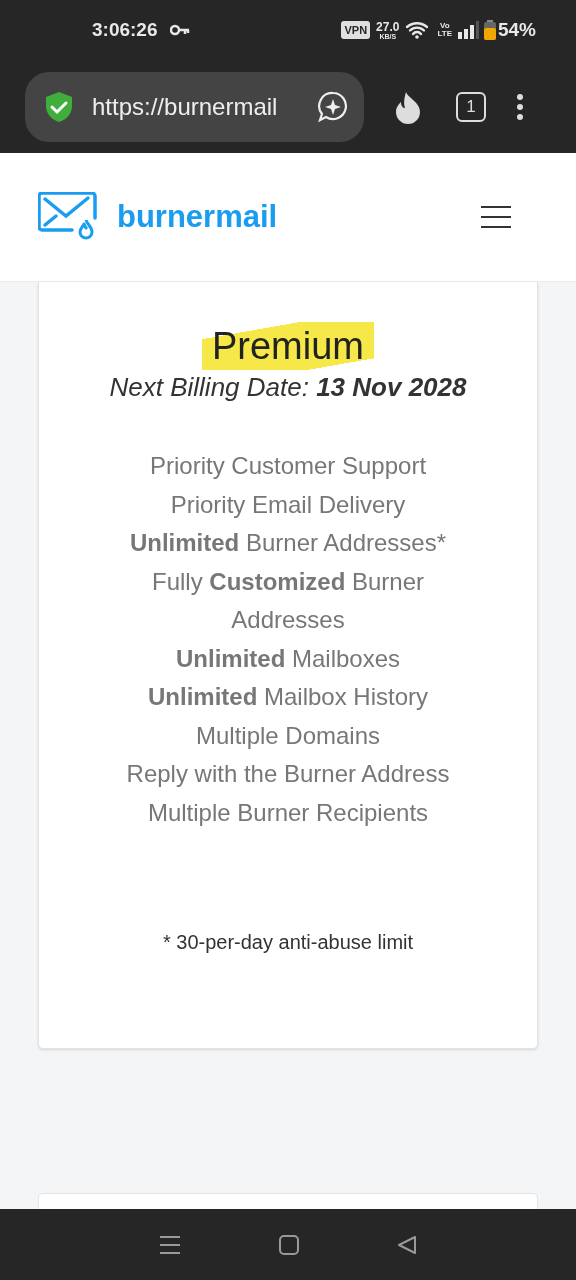 This screenshot has height=1280, width=576. Describe the element at coordinates (444, 34) in the screenshot. I see `lte-label: LTE` at that location.